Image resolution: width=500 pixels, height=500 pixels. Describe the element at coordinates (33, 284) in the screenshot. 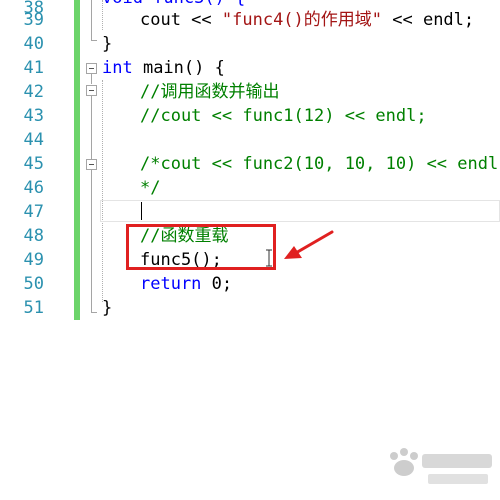

I see `line-number: 50` at that location.